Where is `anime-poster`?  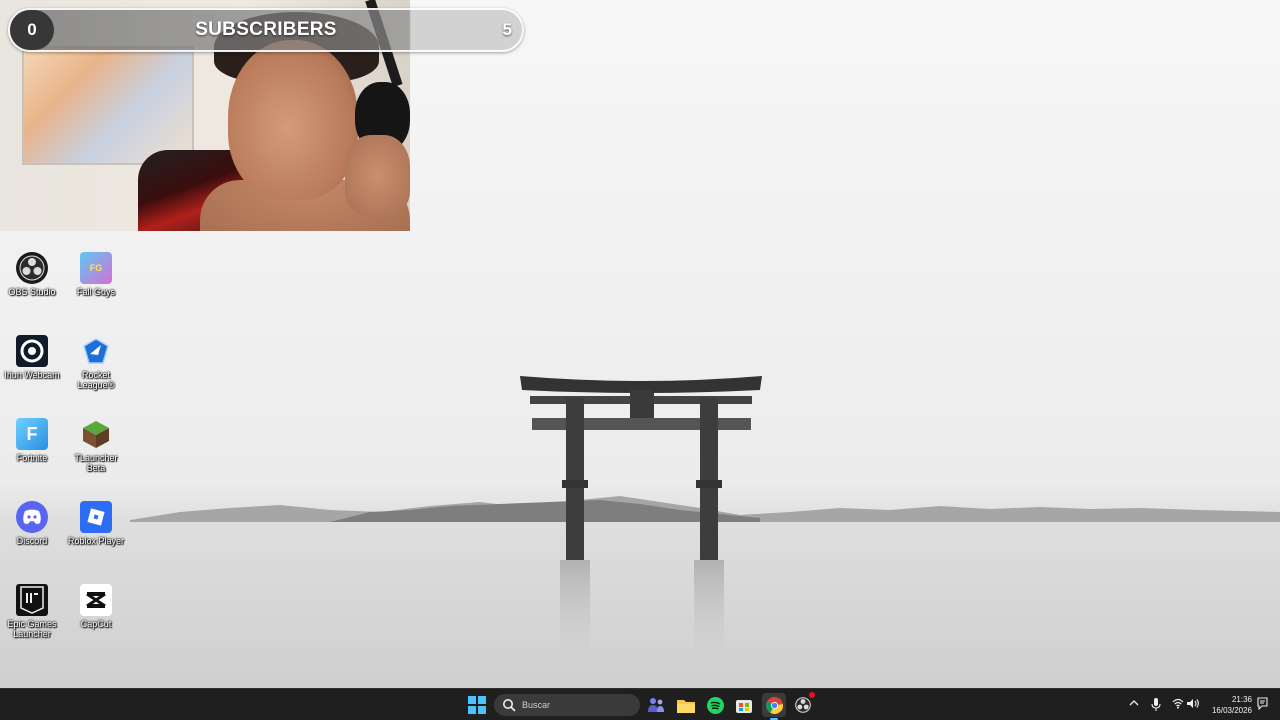 anime-poster is located at coordinates (108, 105).